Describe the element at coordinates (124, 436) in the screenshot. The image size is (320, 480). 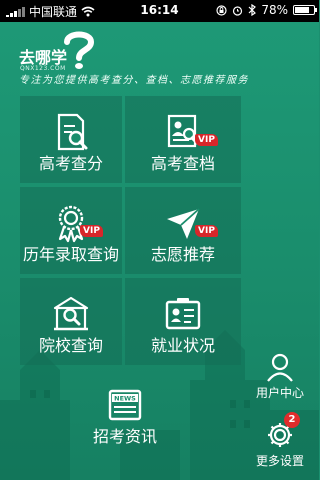
I see `tile-label: 招考资讯` at that location.